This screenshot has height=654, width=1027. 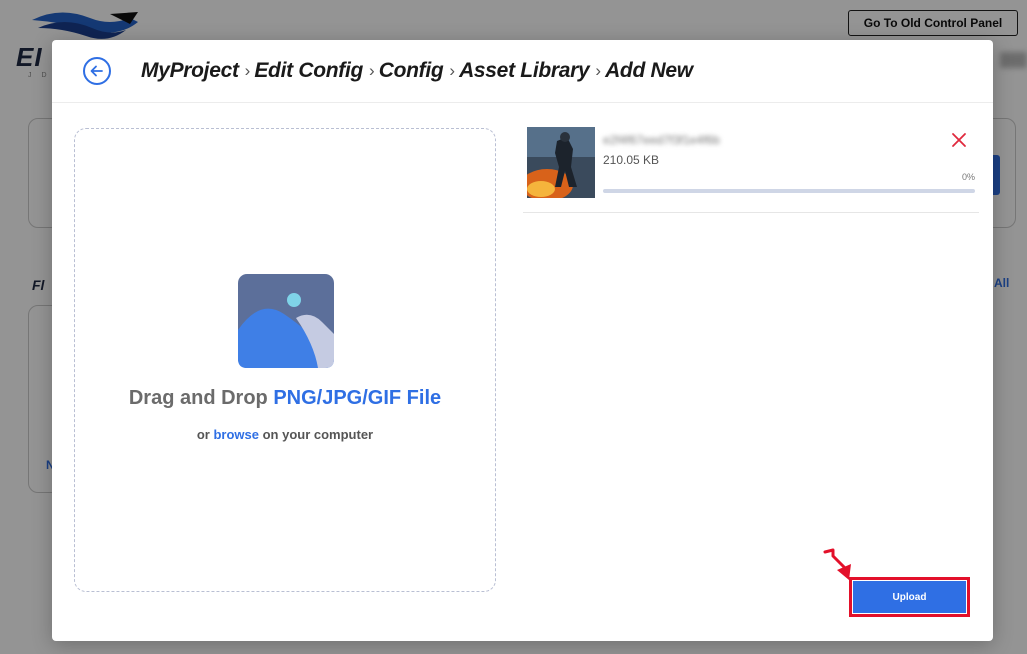 I want to click on drop-title-file-types: PNG/JPG/GIF File, so click(x=357, y=398).